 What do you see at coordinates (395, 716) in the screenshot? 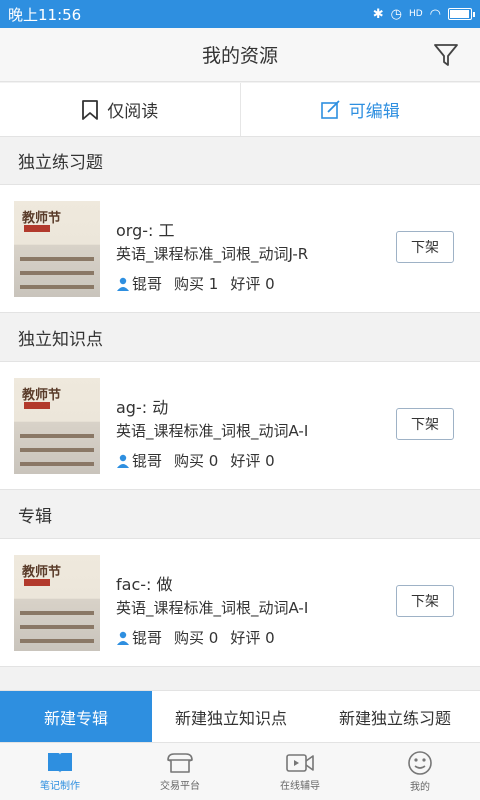
I see `new-practice-button: 新建独立练习题` at bounding box center [395, 716].